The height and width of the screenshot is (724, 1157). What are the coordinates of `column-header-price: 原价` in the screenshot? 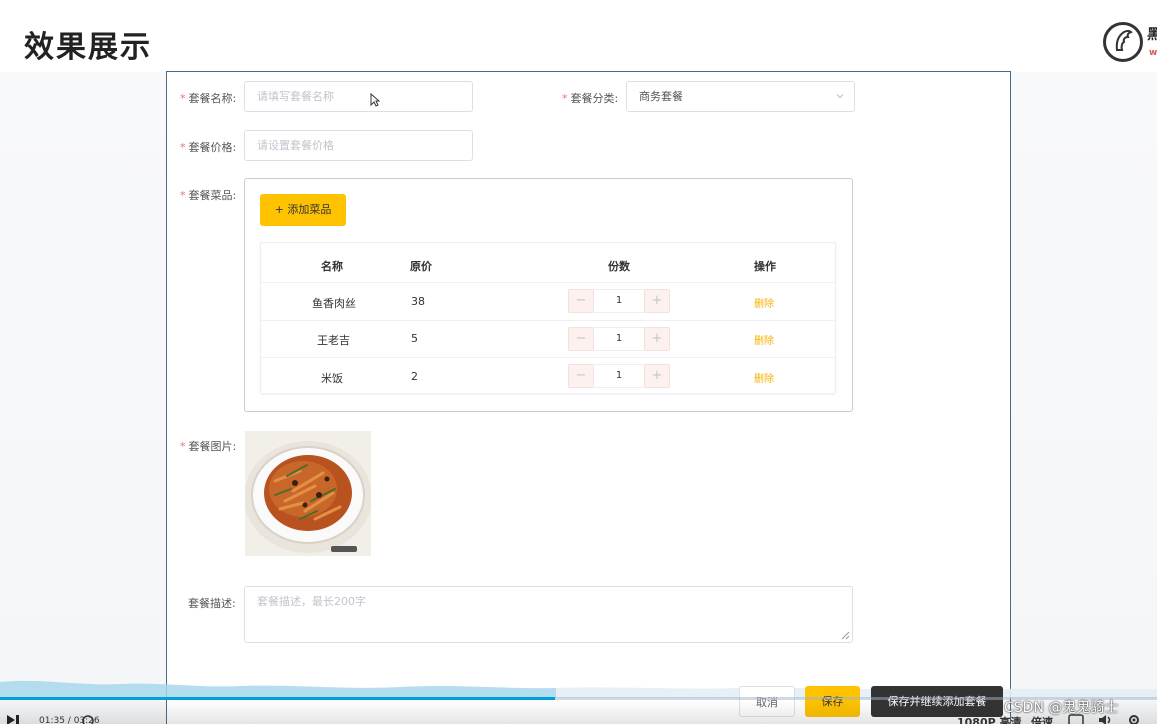 It's located at (421, 266).